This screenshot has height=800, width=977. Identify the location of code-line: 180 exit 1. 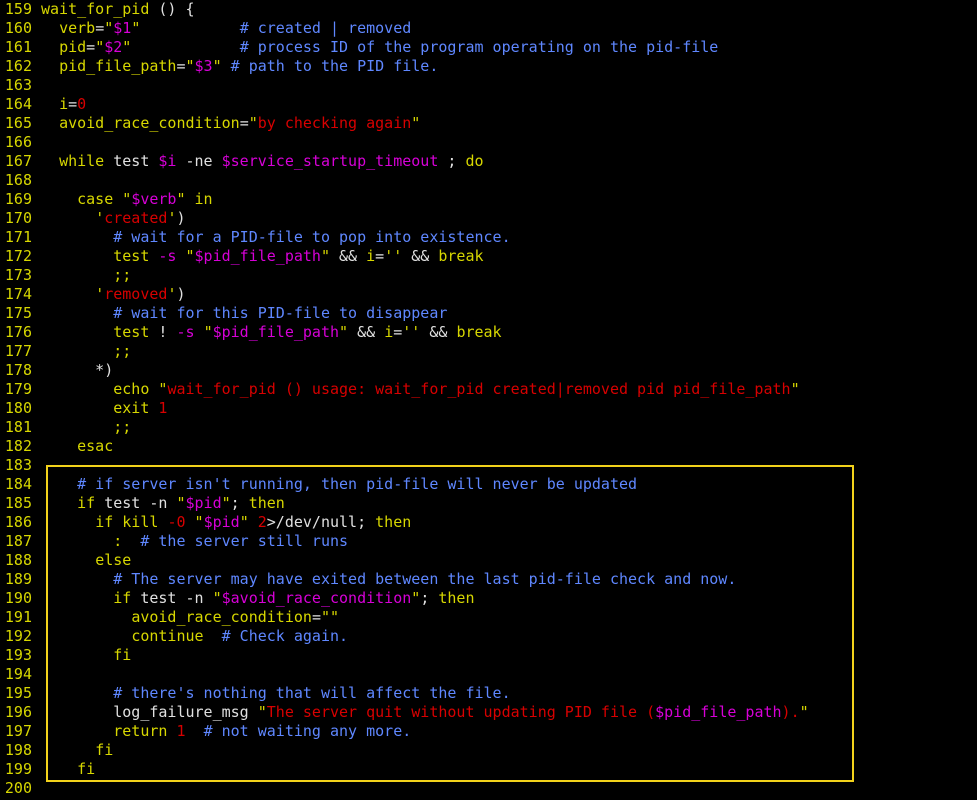
(488, 408).